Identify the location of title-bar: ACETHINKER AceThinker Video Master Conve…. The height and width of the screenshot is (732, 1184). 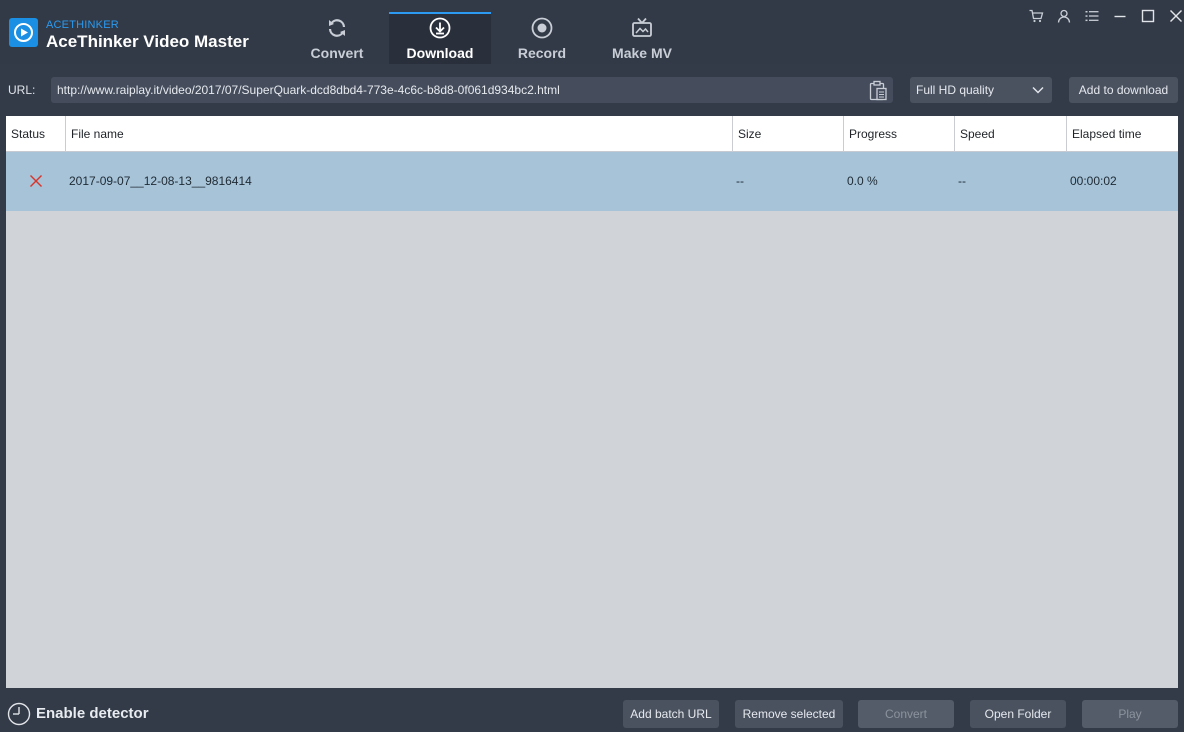
(592, 32).